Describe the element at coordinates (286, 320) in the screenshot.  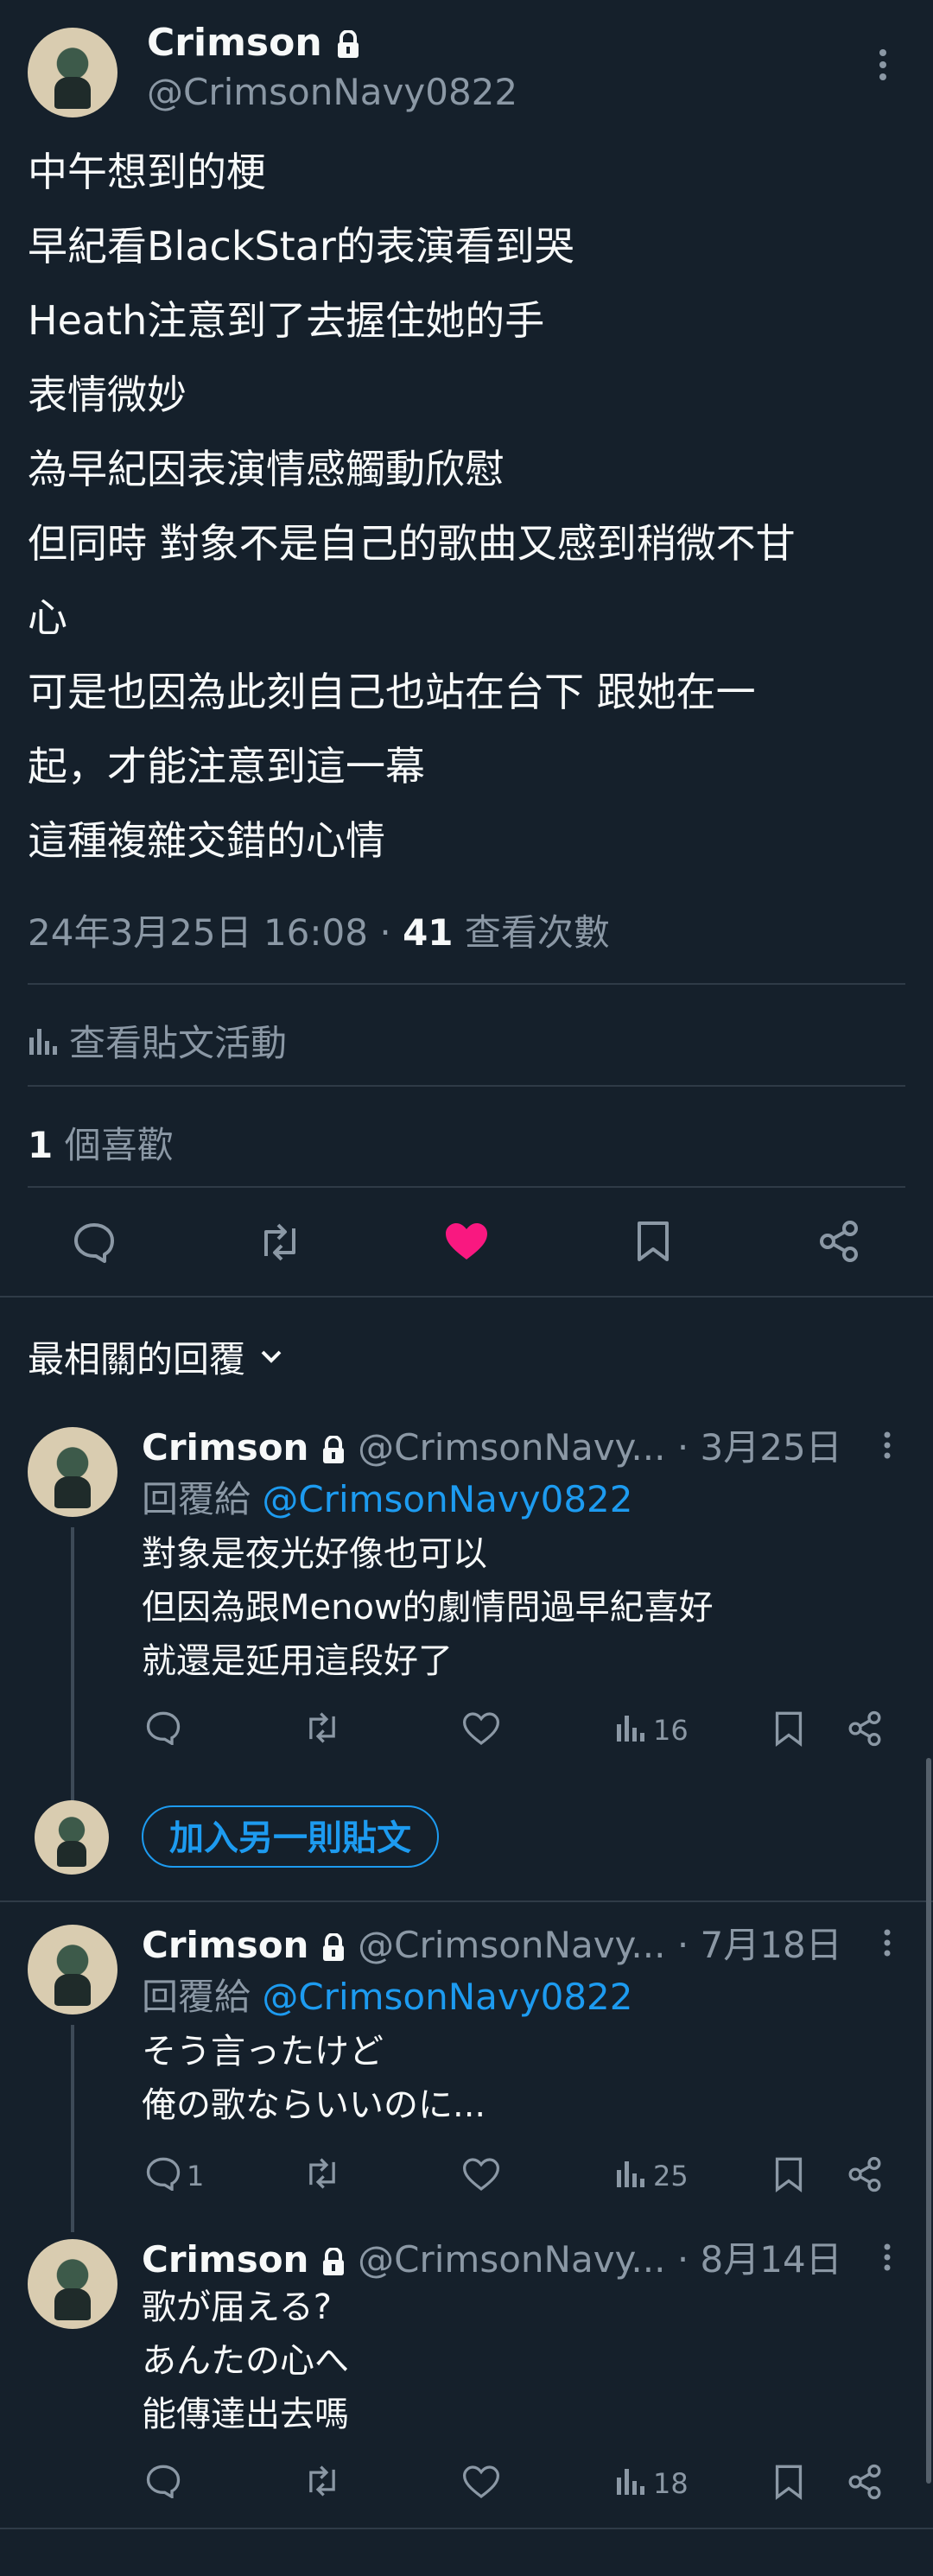
I see `post-line: Heath注意到了去握住她的手` at that location.